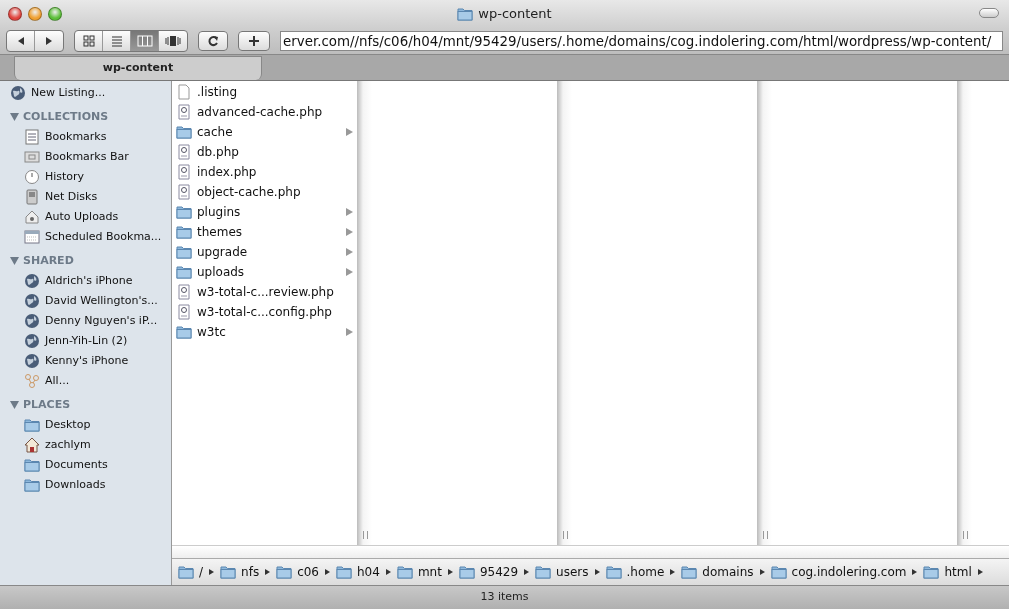 Image resolution: width=1009 pixels, height=609 pixels. I want to click on clock-icon, so click(32, 177).